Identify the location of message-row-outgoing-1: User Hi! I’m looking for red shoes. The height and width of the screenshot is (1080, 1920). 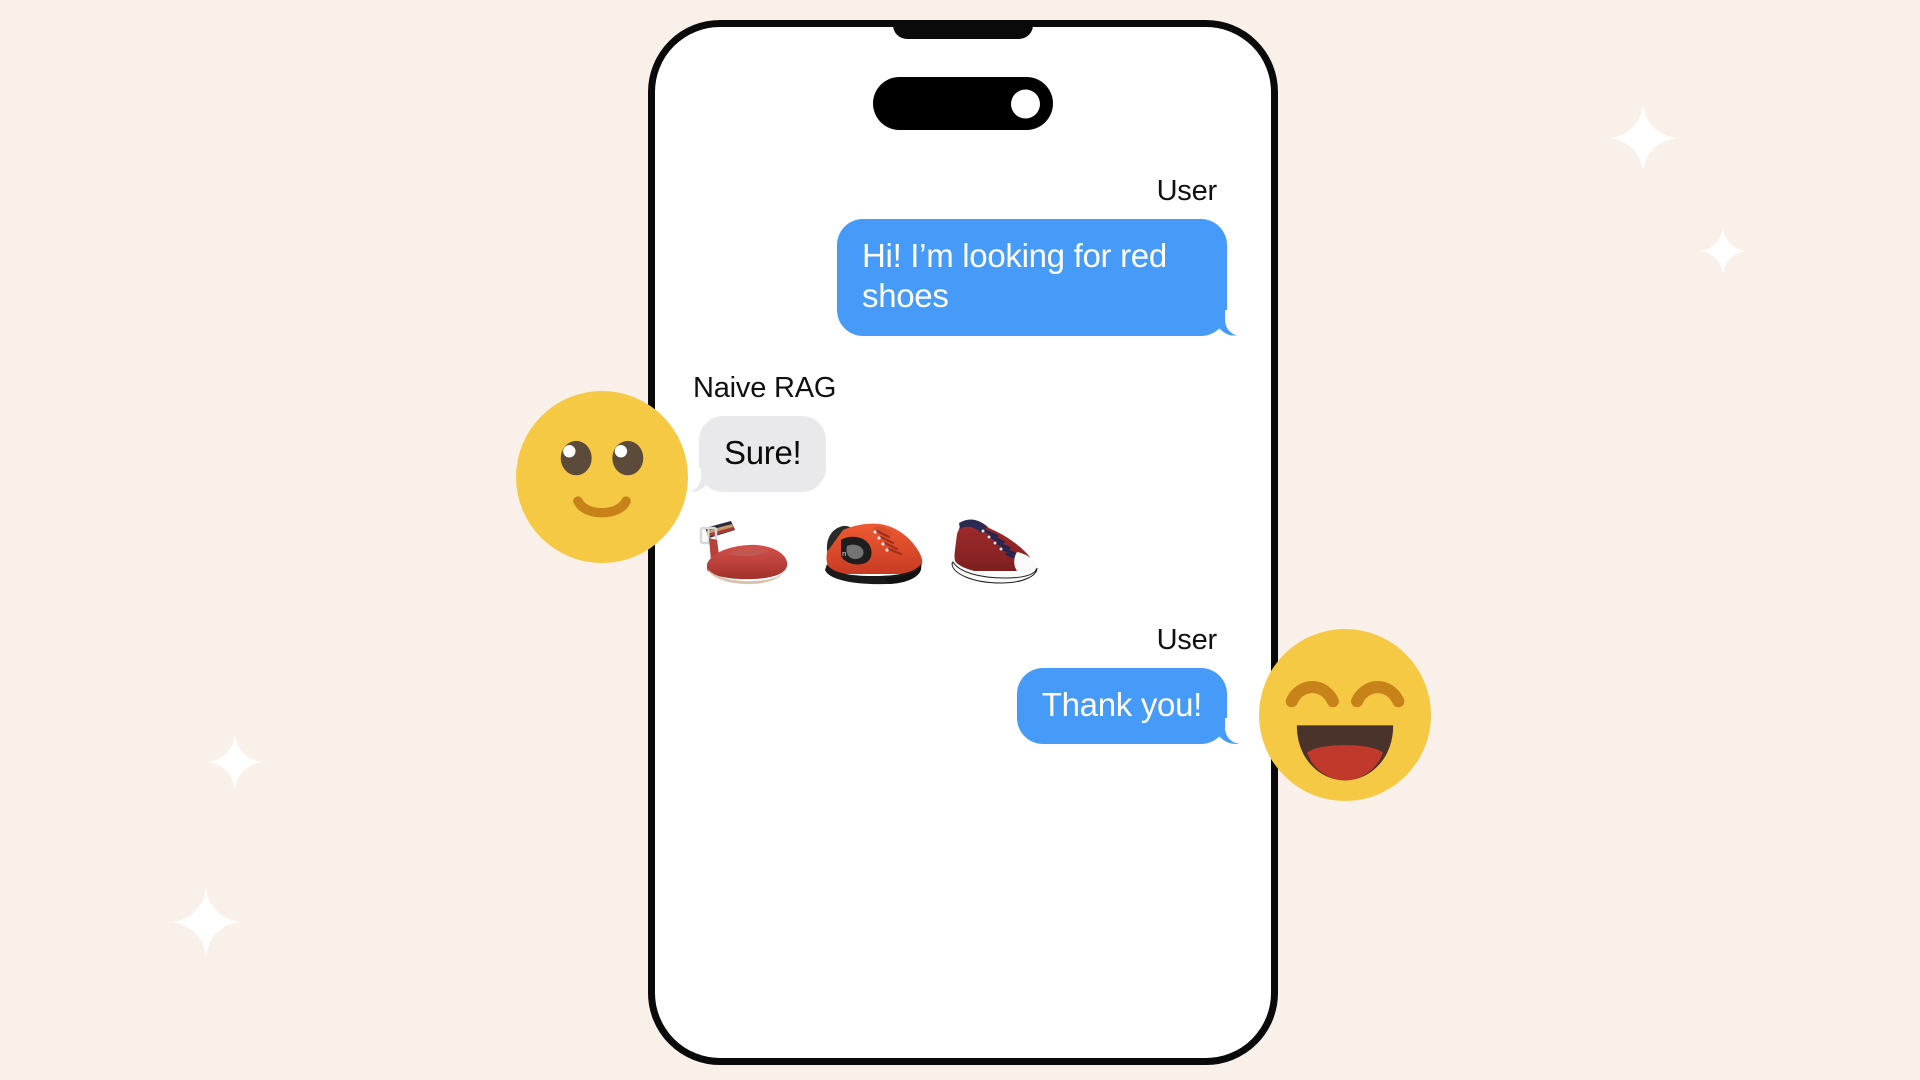
(964, 255).